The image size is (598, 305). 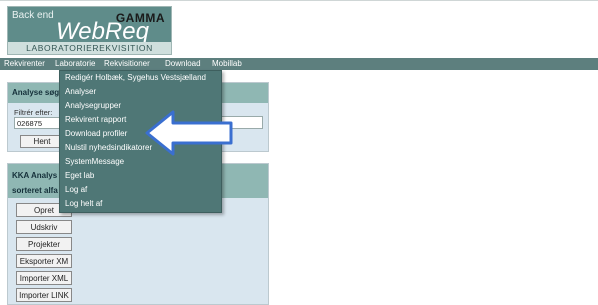 What do you see at coordinates (183, 64) in the screenshot?
I see `menu-download: Download` at bounding box center [183, 64].